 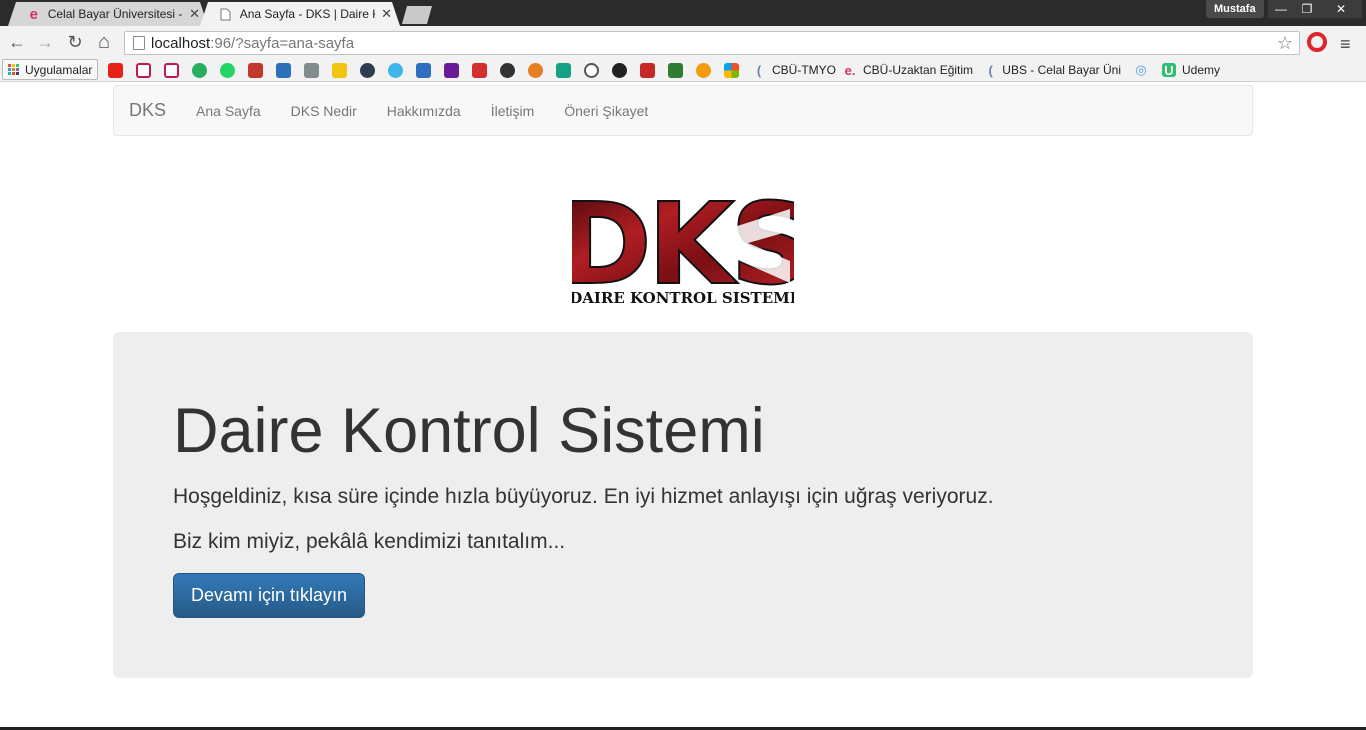 I want to click on bookmark-ubs: ( UBS - Celal Bayar Üni, so click(x=1053, y=70).